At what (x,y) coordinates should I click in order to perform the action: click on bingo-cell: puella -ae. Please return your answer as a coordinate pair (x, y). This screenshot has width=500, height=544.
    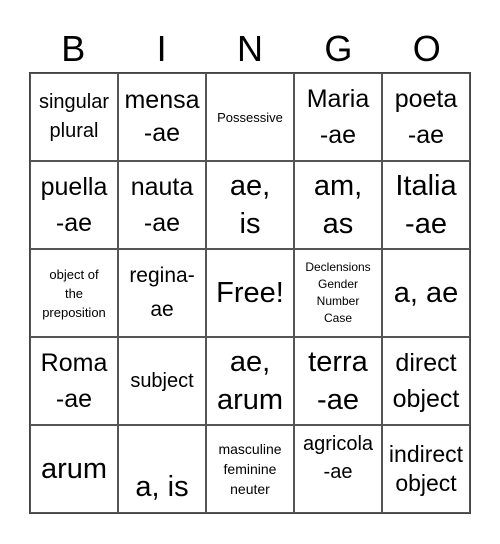
    Looking at the image, I should click on (74, 205).